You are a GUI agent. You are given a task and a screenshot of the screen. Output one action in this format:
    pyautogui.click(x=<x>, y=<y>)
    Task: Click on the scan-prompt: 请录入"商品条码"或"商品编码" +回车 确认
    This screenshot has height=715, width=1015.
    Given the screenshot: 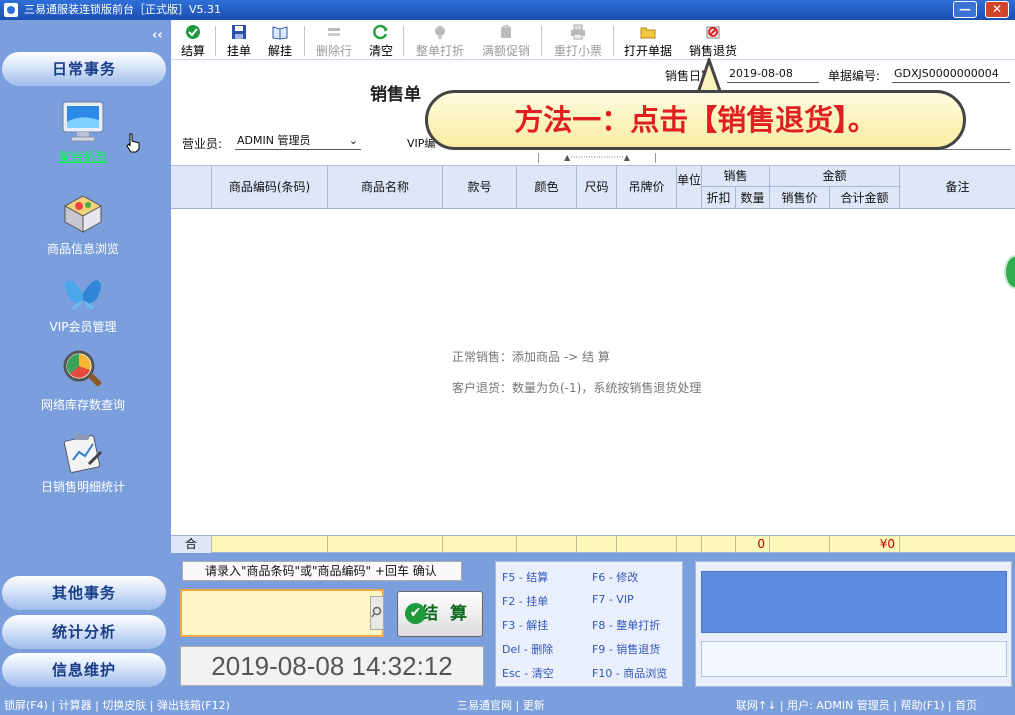 What is the action you would take?
    pyautogui.click(x=322, y=571)
    